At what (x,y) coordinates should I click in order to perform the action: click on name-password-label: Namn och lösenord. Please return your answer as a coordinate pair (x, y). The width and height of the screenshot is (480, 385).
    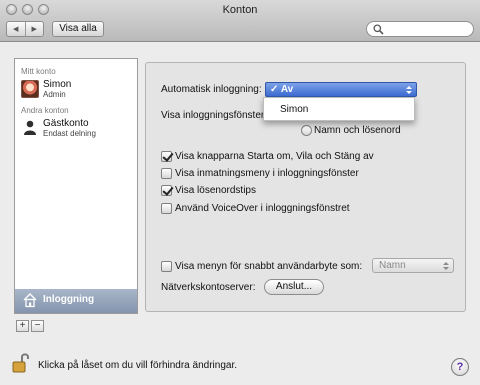
    Looking at the image, I should click on (357, 130).